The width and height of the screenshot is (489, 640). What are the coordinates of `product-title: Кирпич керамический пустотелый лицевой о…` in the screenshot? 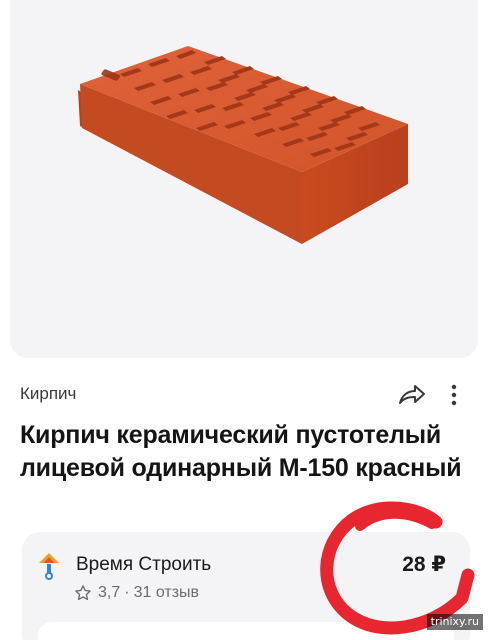 It's located at (241, 451).